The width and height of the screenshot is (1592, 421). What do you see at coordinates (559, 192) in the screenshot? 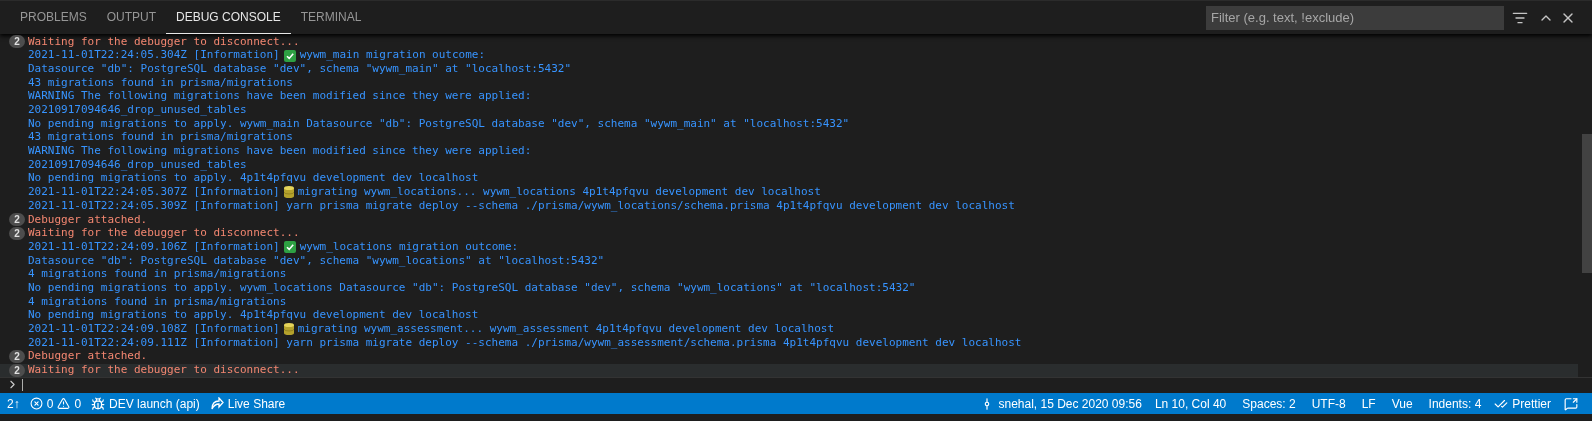
I see `log-text: migrating wywm_locations... wywm_locations 4p1t4pfqvu development dev localhost` at bounding box center [559, 192].